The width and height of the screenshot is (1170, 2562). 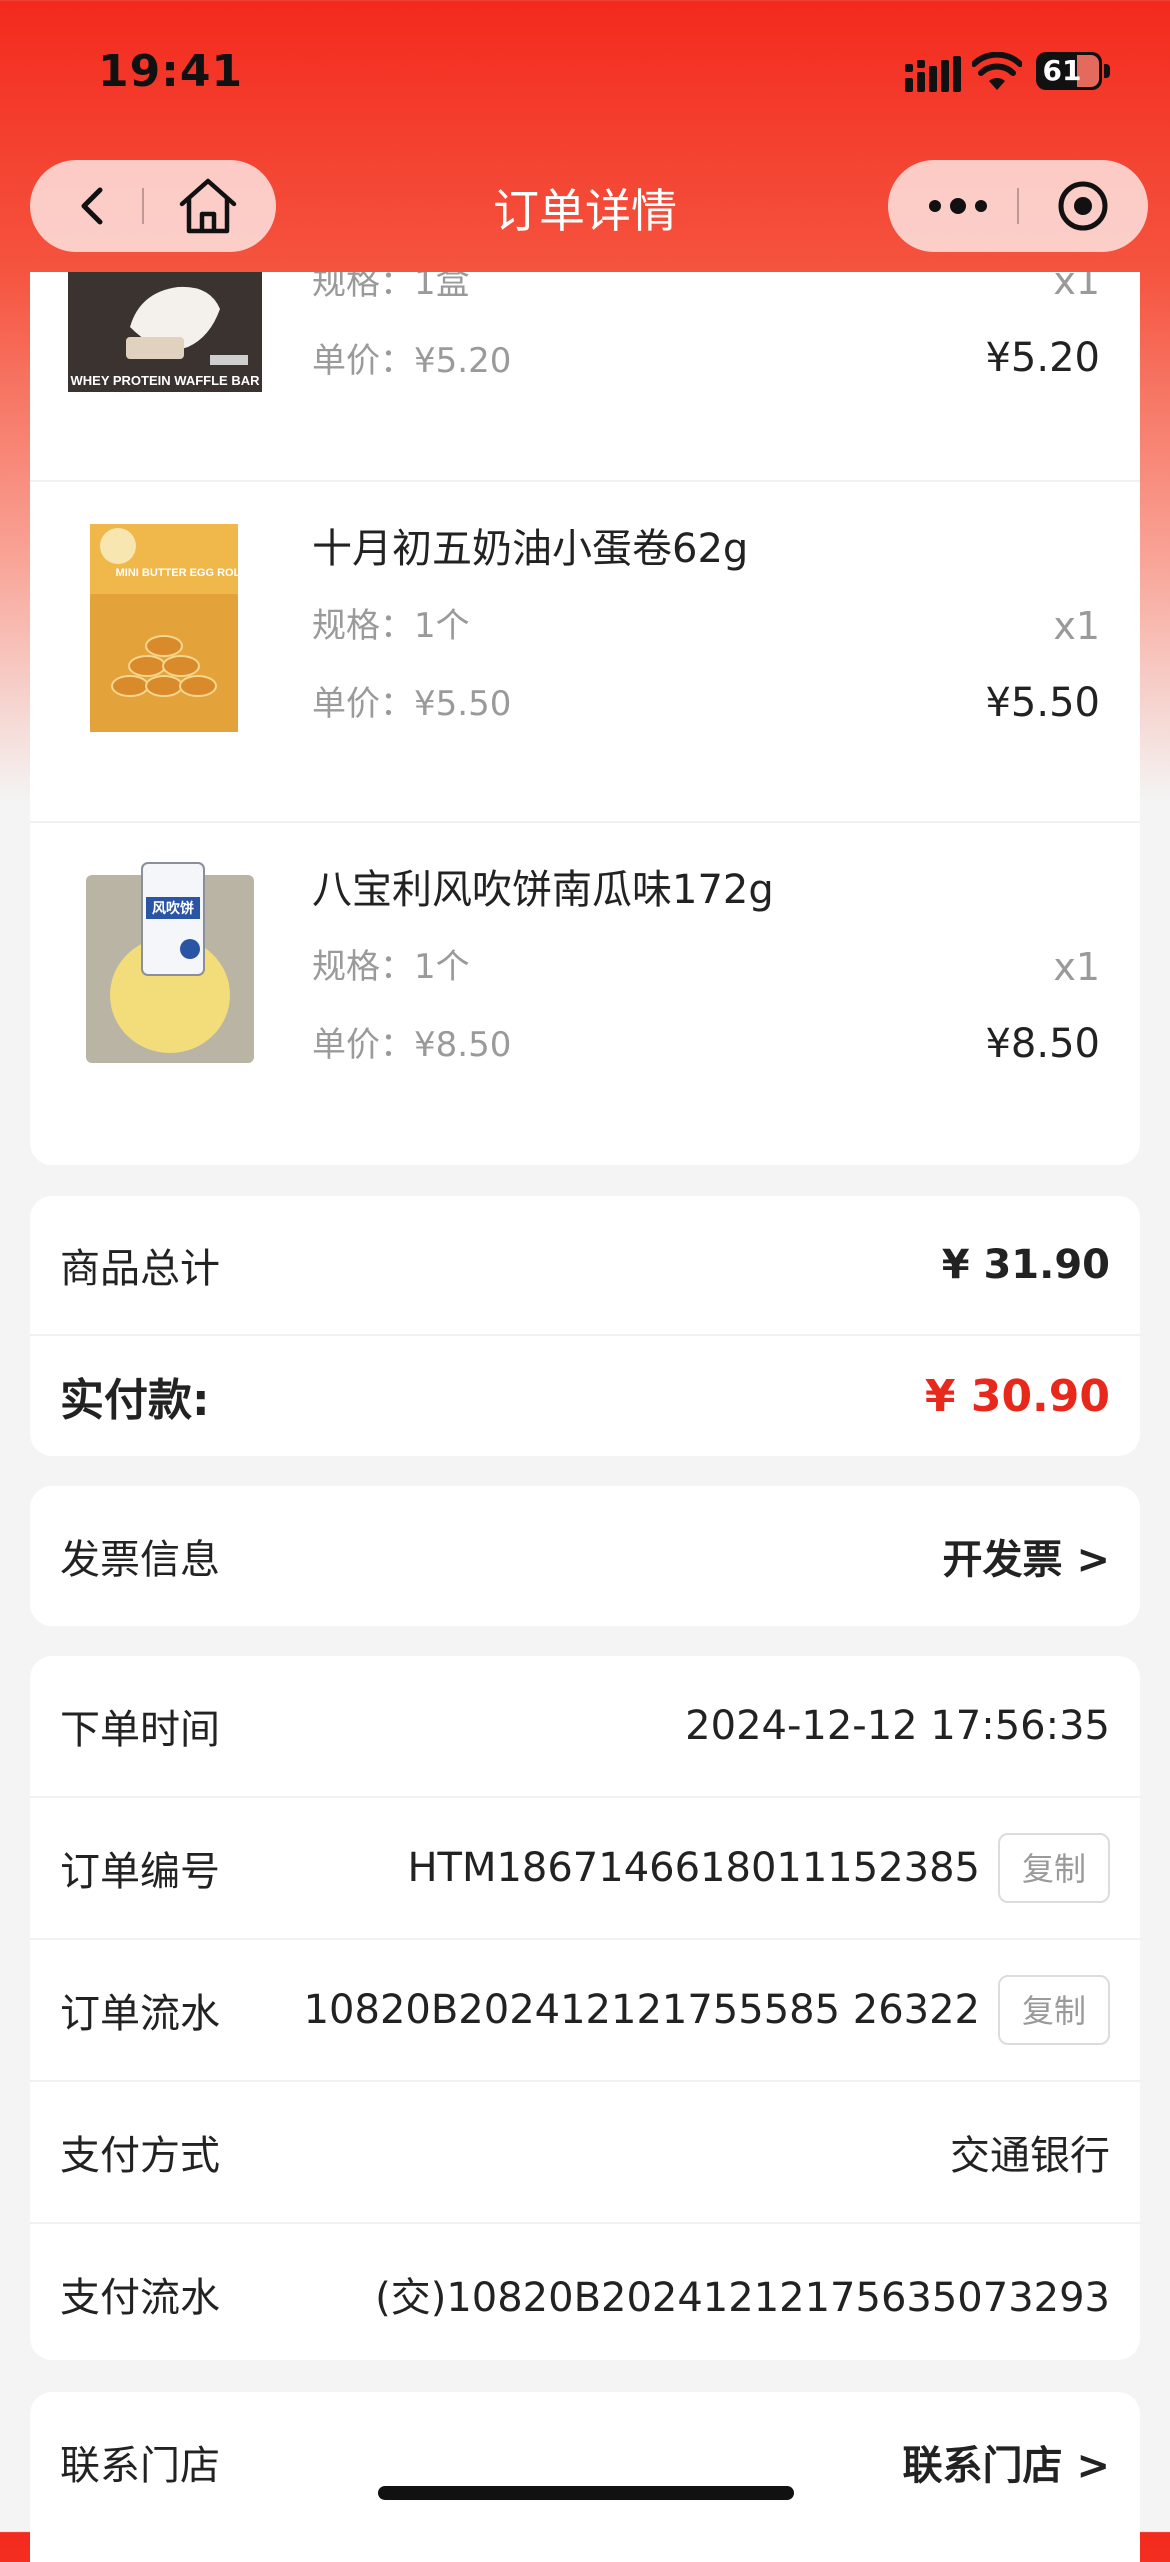 I want to click on product-name: 十月初五奶油小蛋卷62g, so click(x=530, y=549).